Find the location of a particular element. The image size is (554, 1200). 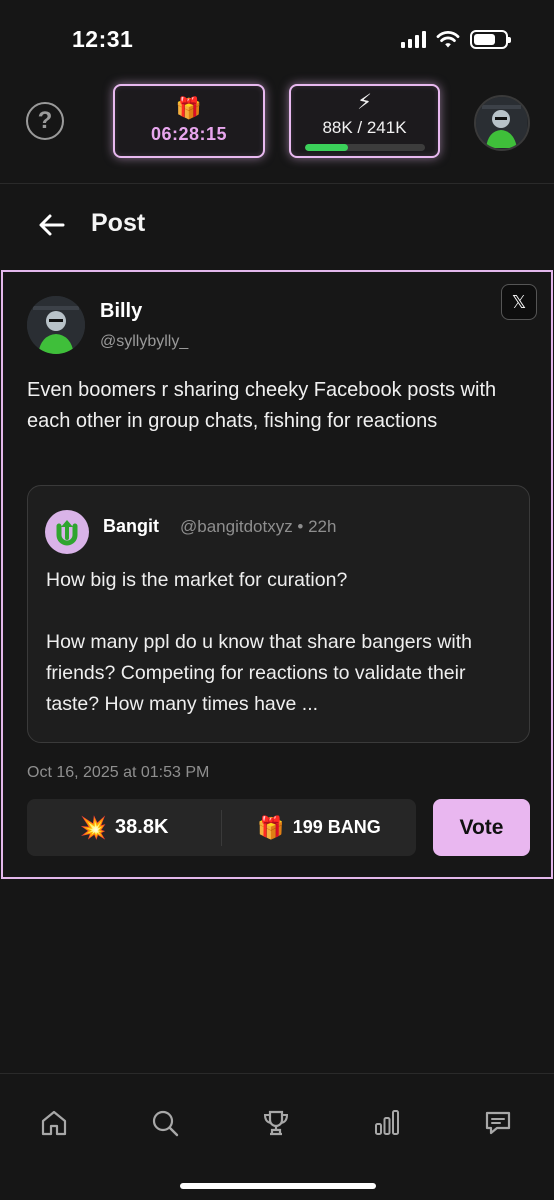

nav-leaderboard is located at coordinates (276, 1123).